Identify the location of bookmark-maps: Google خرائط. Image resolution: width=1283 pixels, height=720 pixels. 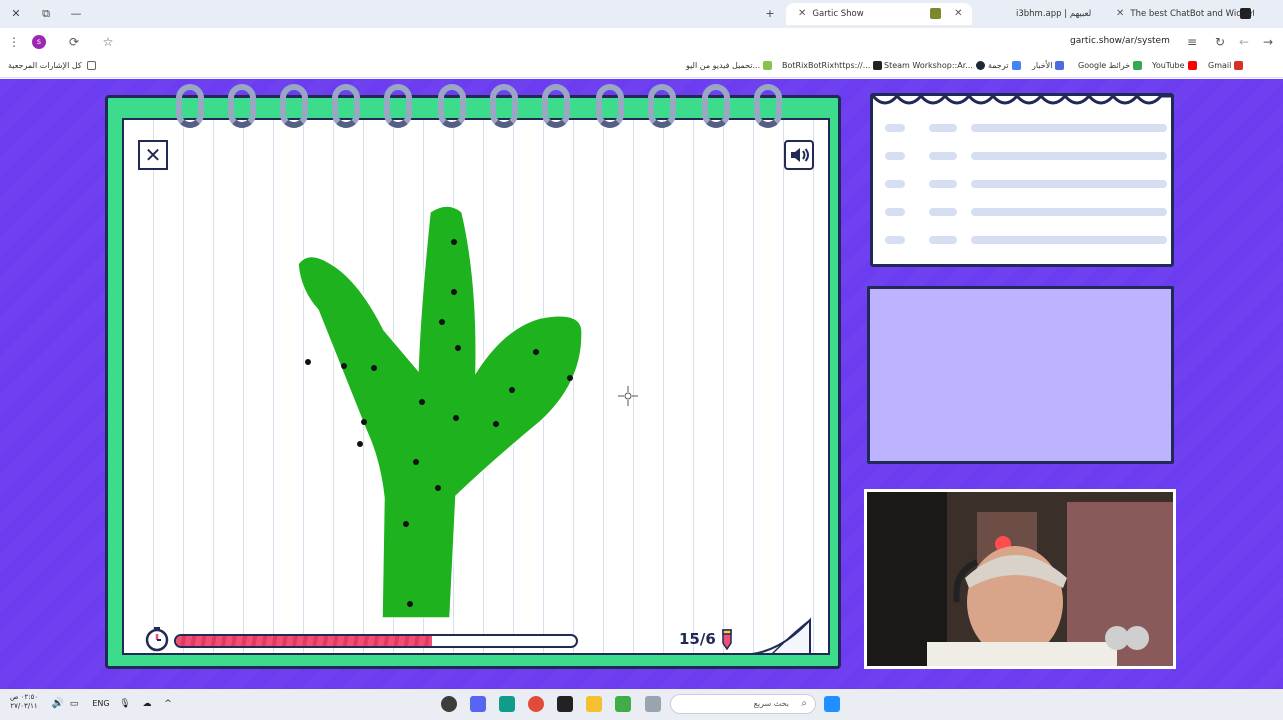
(1111, 65).